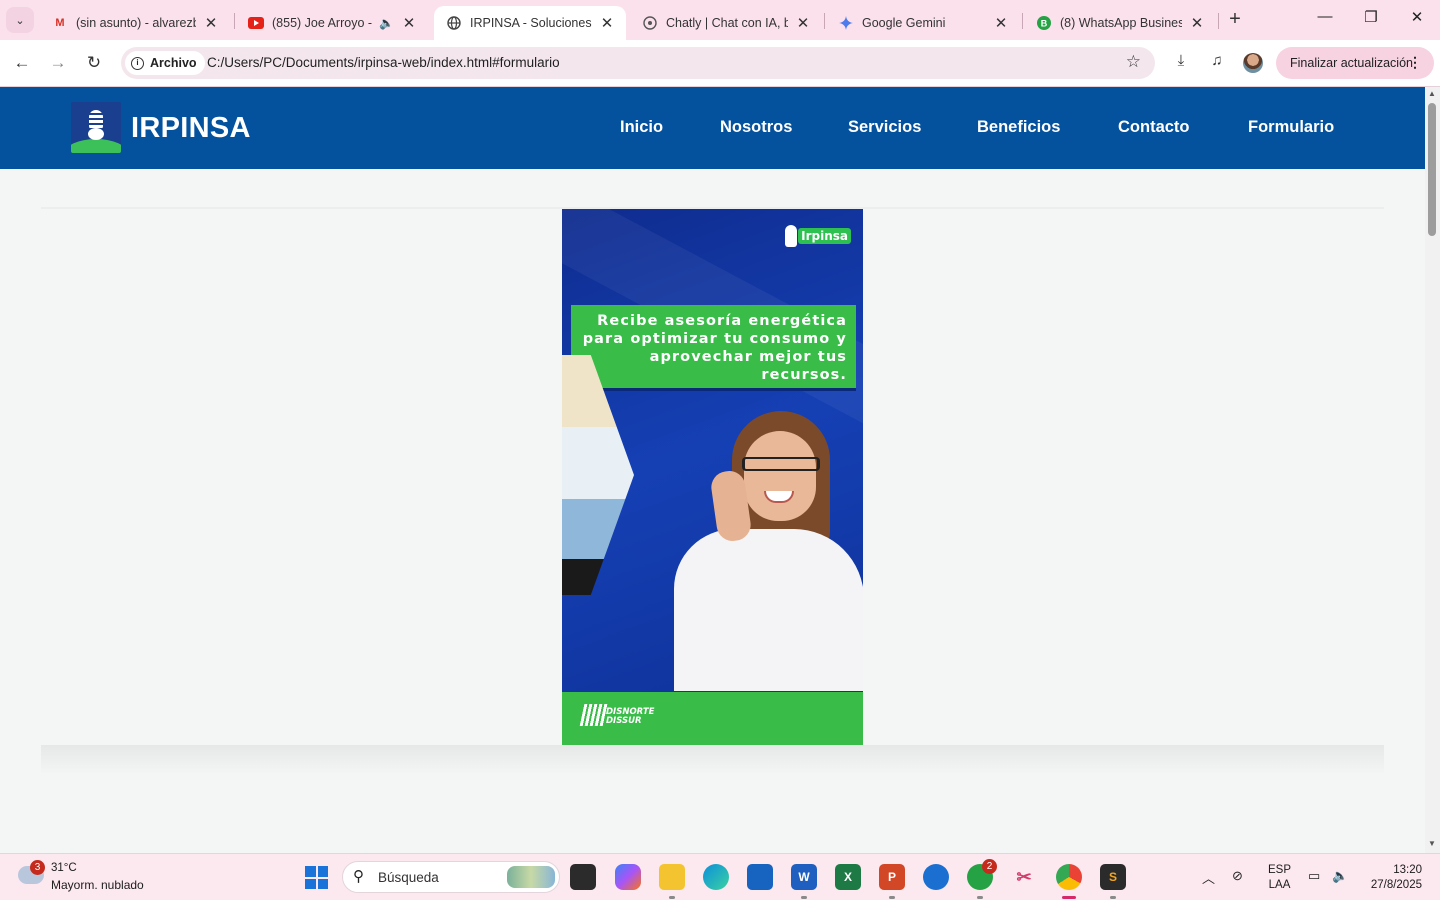  I want to click on scrollbar-thumb, so click(1432, 169).